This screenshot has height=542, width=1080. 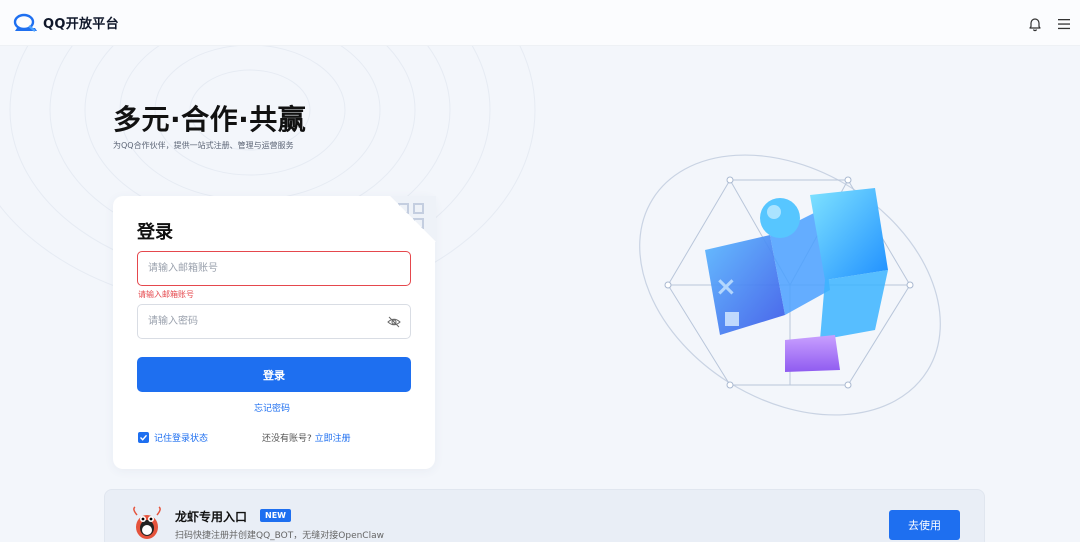 I want to click on remember-checkbox, so click(x=143, y=437).